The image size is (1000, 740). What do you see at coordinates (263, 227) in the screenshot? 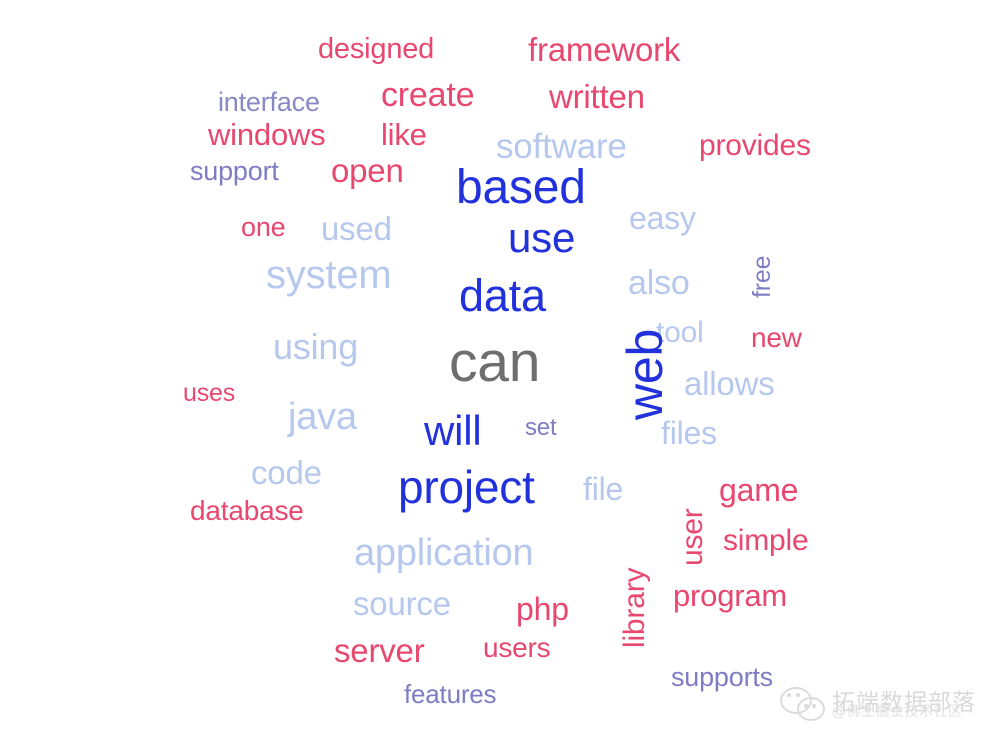
I see `cloud-word: one` at bounding box center [263, 227].